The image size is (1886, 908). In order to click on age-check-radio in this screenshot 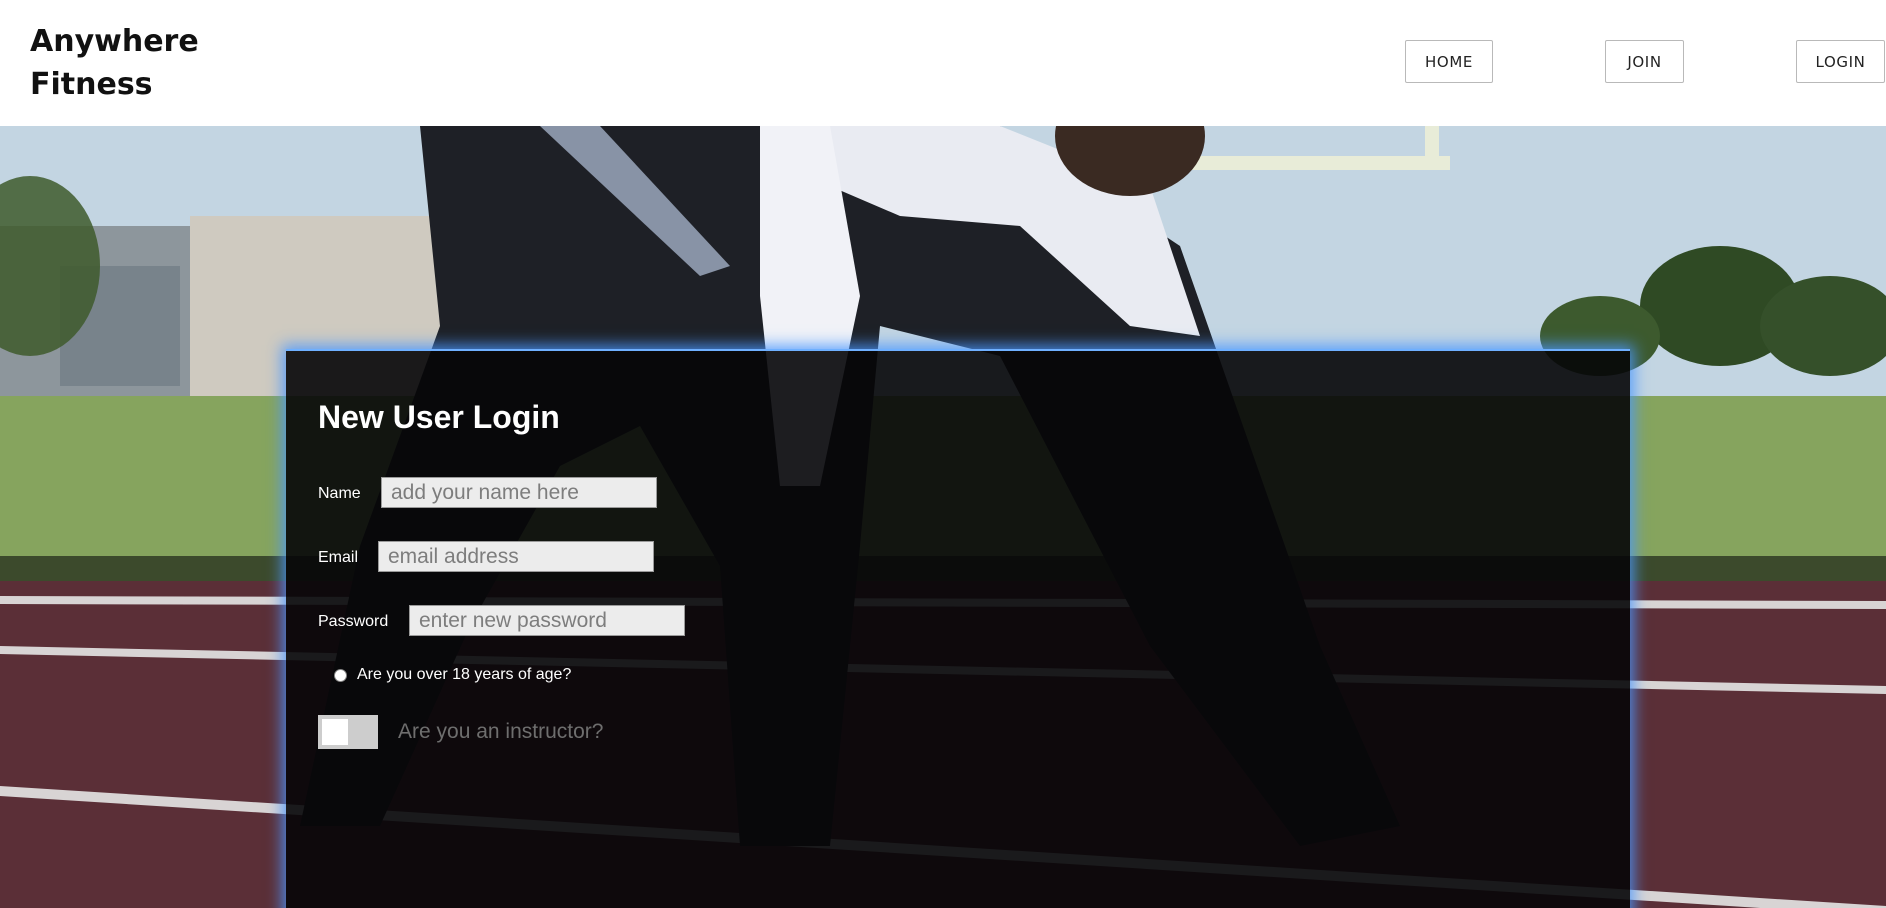, I will do `click(340, 675)`.